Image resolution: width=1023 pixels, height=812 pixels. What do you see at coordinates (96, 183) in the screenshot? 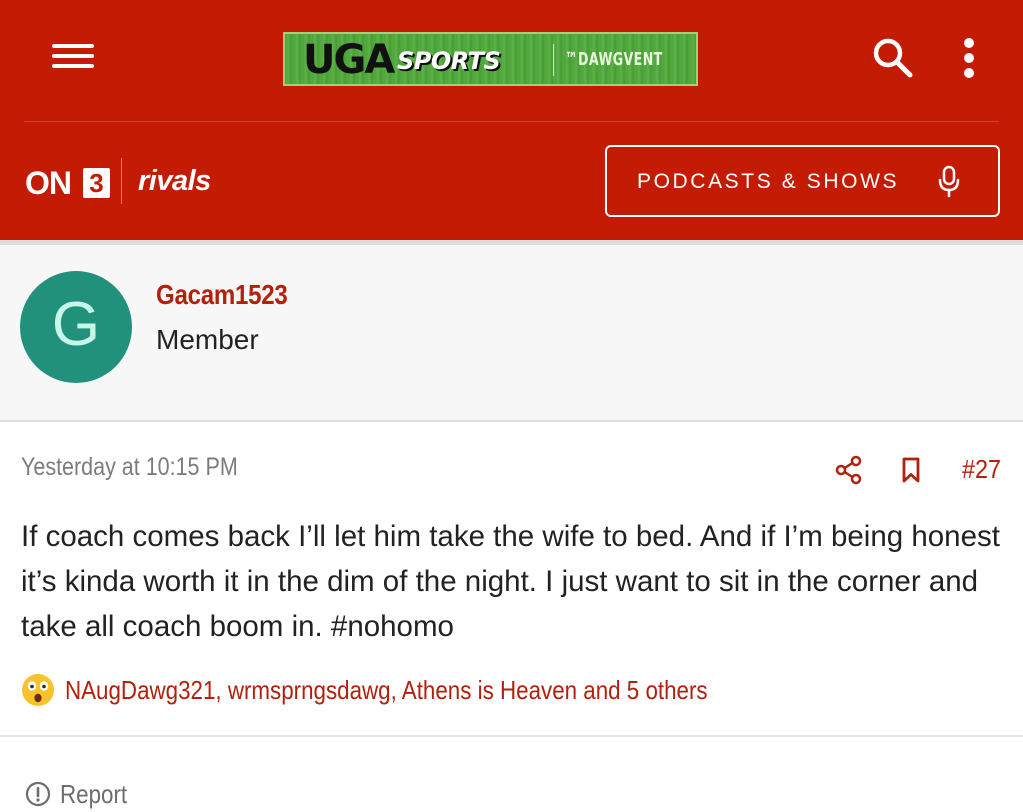
I see `on3-number: 3` at bounding box center [96, 183].